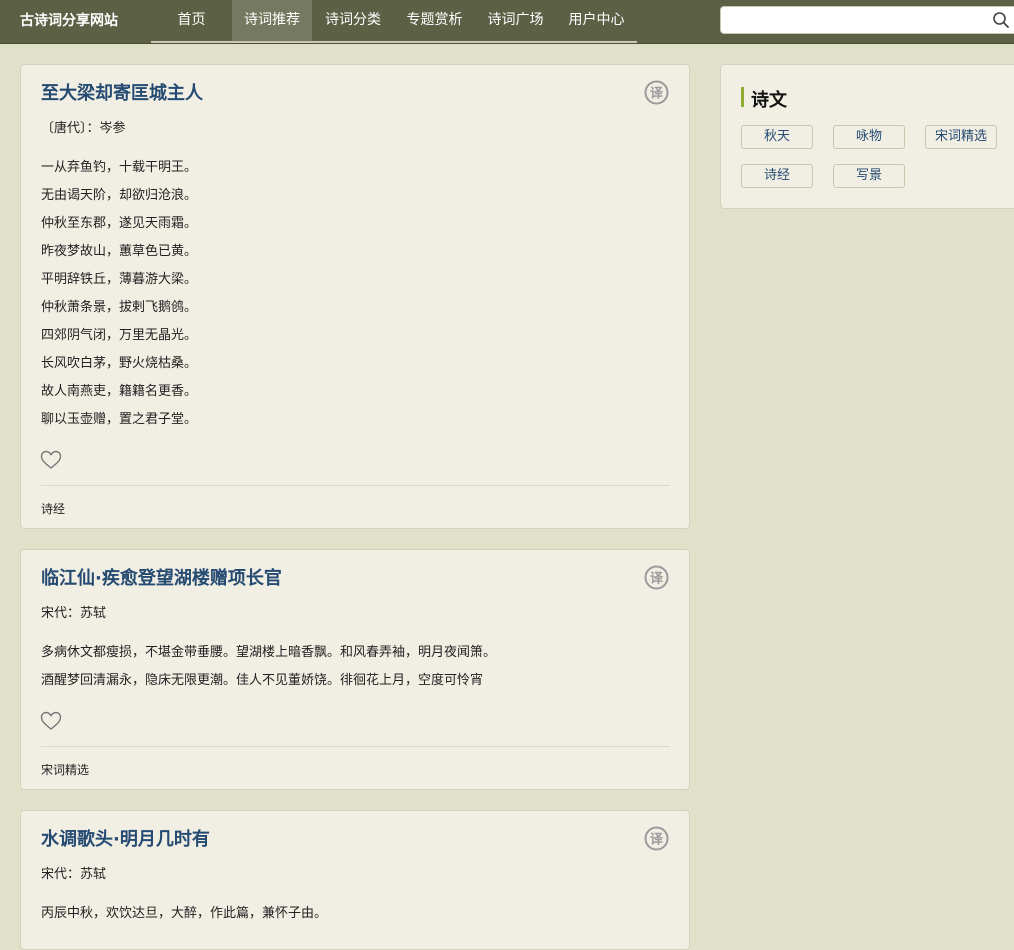 The width and height of the screenshot is (1014, 950). Describe the element at coordinates (53, 508) in the screenshot. I see `poem-tag: 诗经` at that location.